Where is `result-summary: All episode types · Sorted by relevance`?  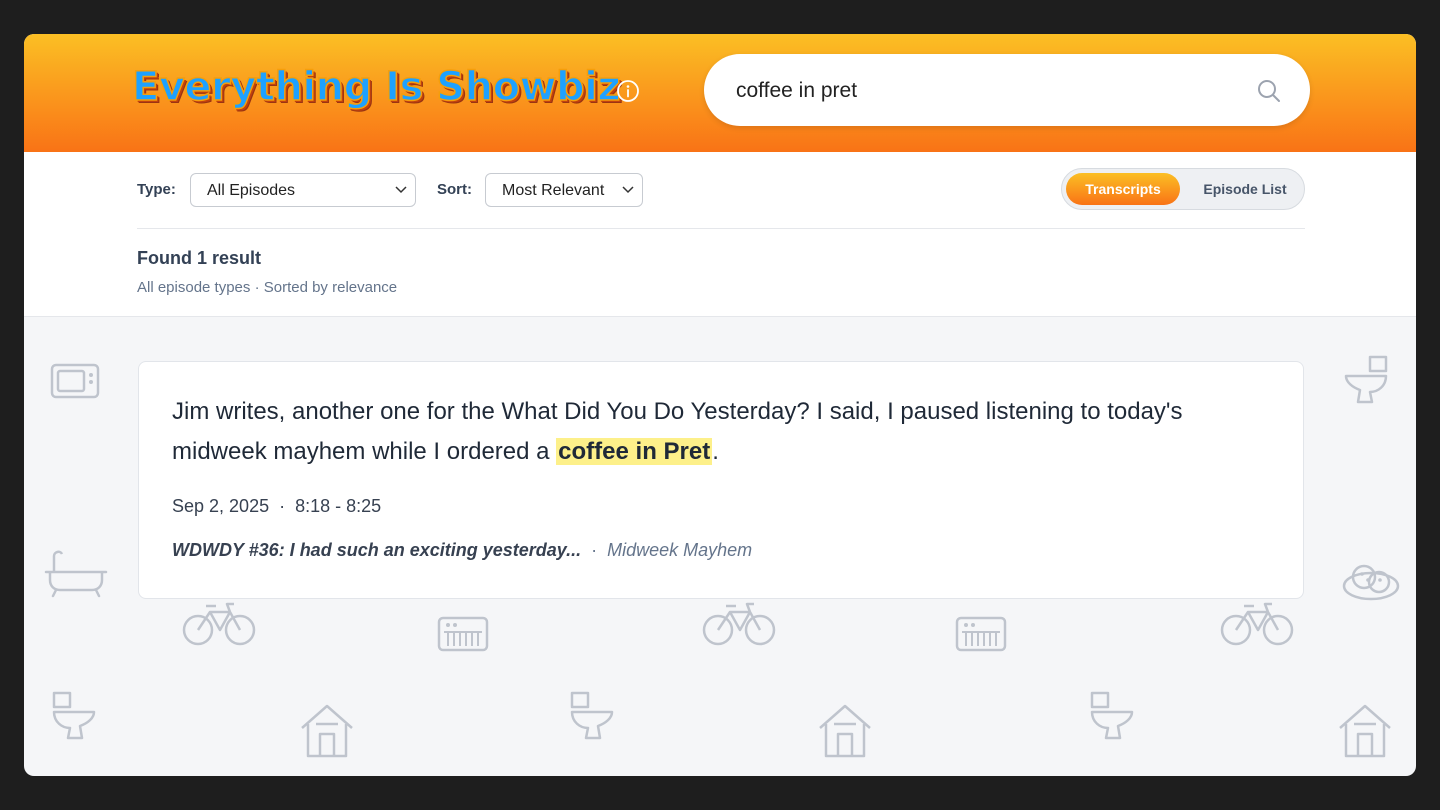 result-summary: All episode types · Sorted by relevance is located at coordinates (267, 287).